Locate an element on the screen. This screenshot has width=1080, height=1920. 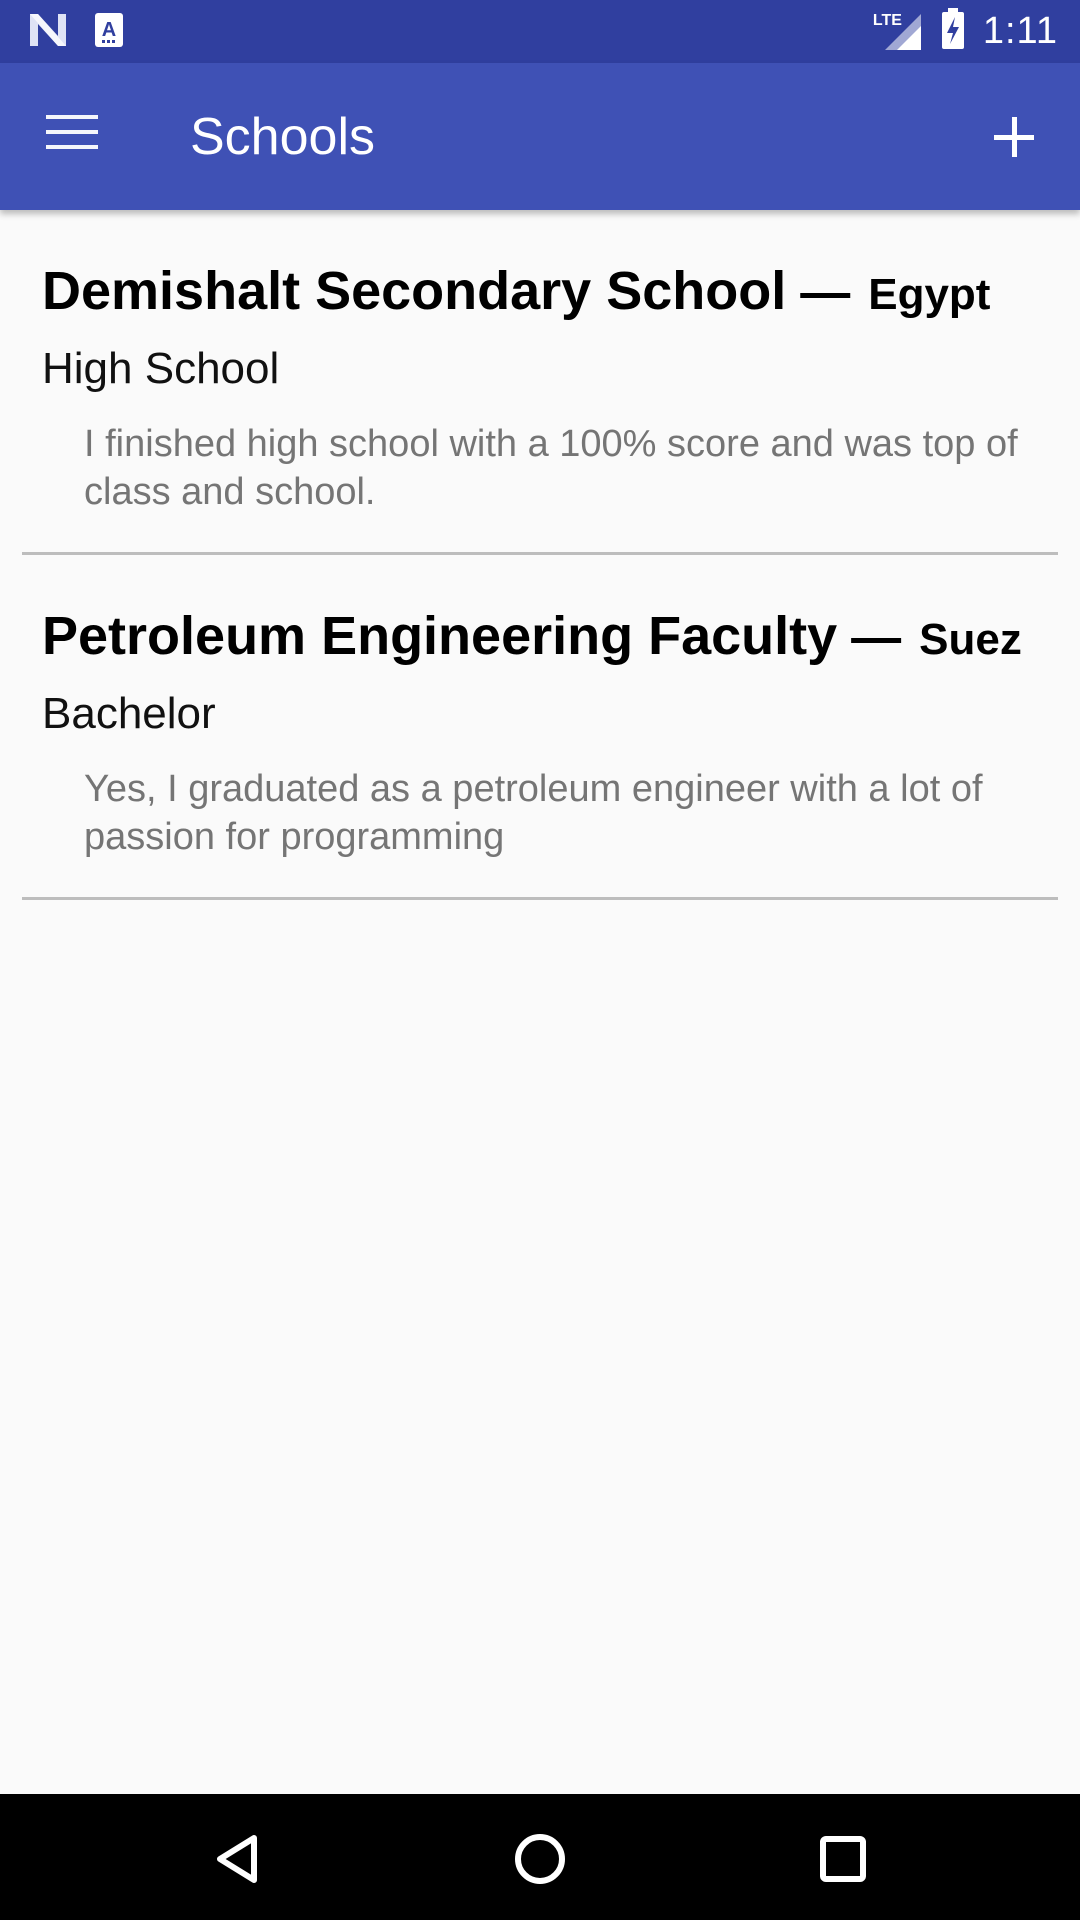
item-title: Demishalt Secondary School — Egypt is located at coordinates (540, 291).